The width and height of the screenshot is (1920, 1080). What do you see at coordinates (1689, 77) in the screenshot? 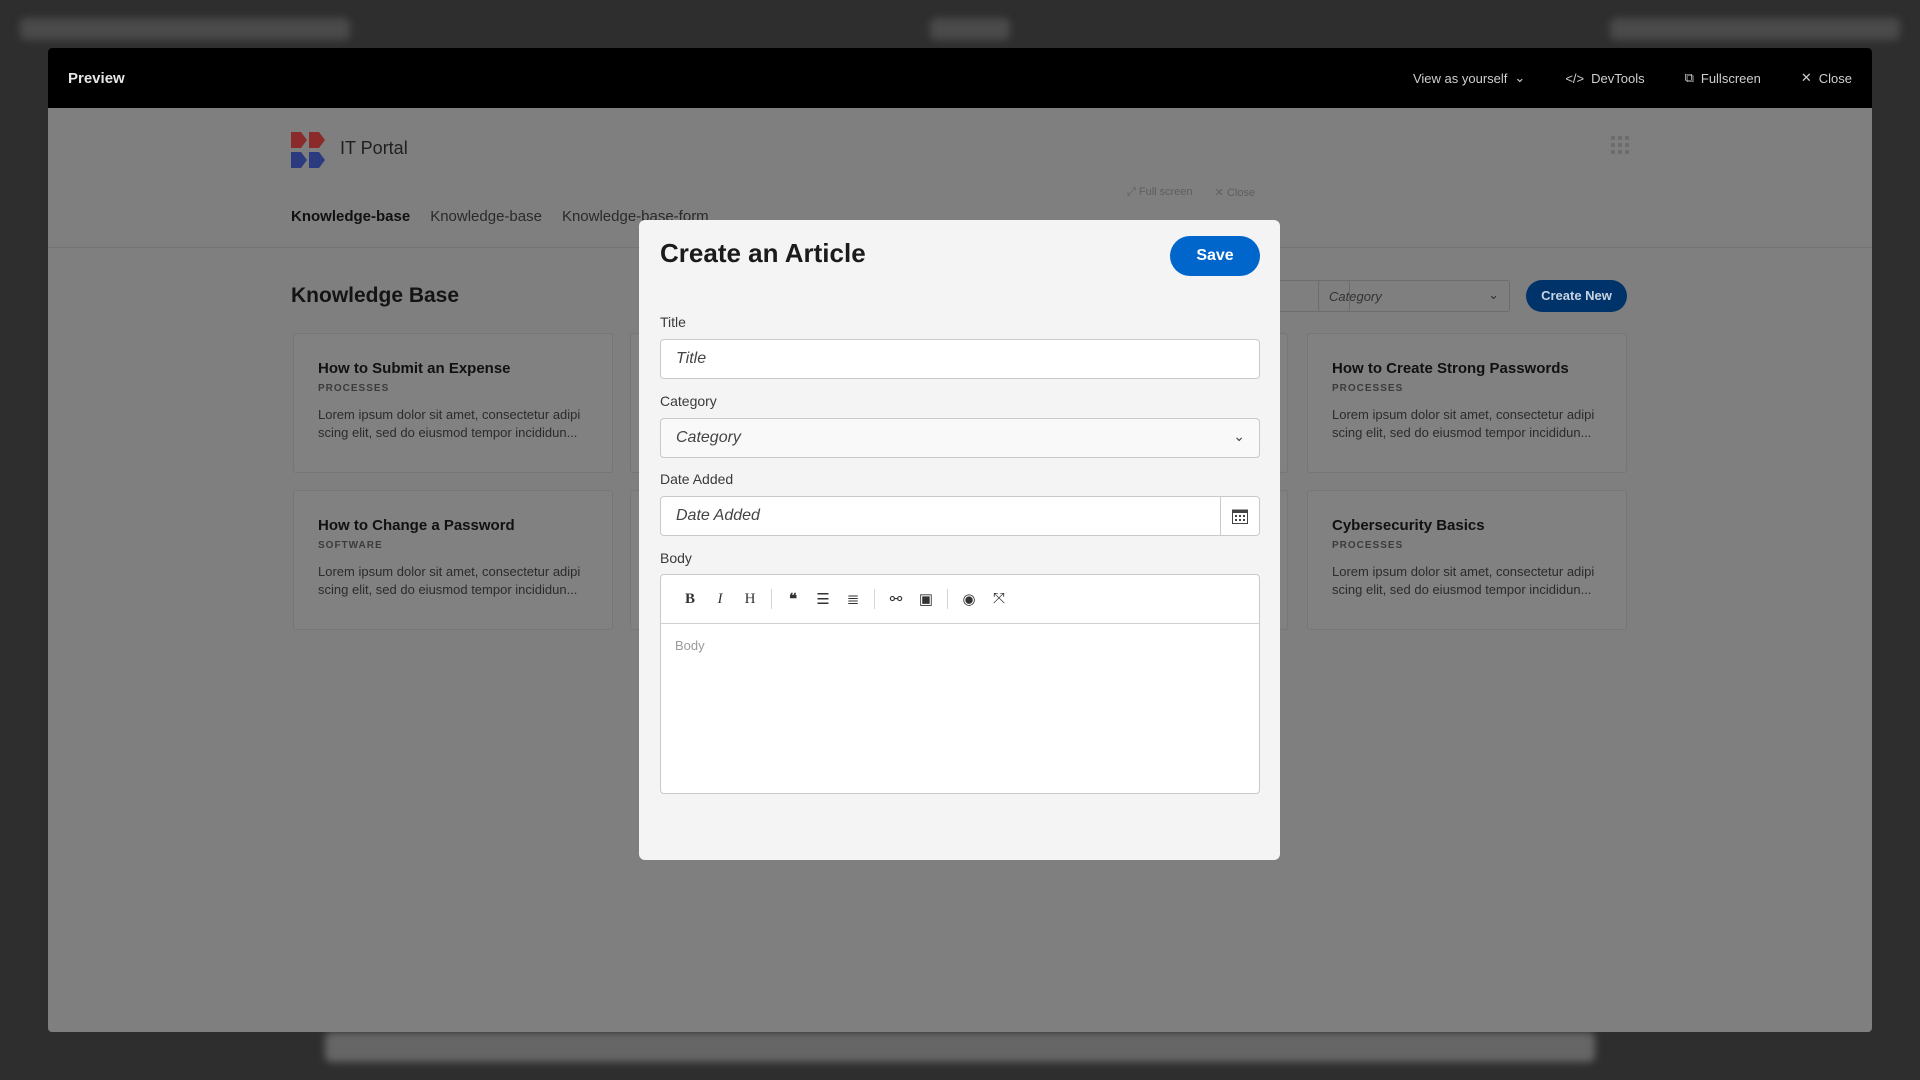
I see `external-link-icon: ⧉` at bounding box center [1689, 77].